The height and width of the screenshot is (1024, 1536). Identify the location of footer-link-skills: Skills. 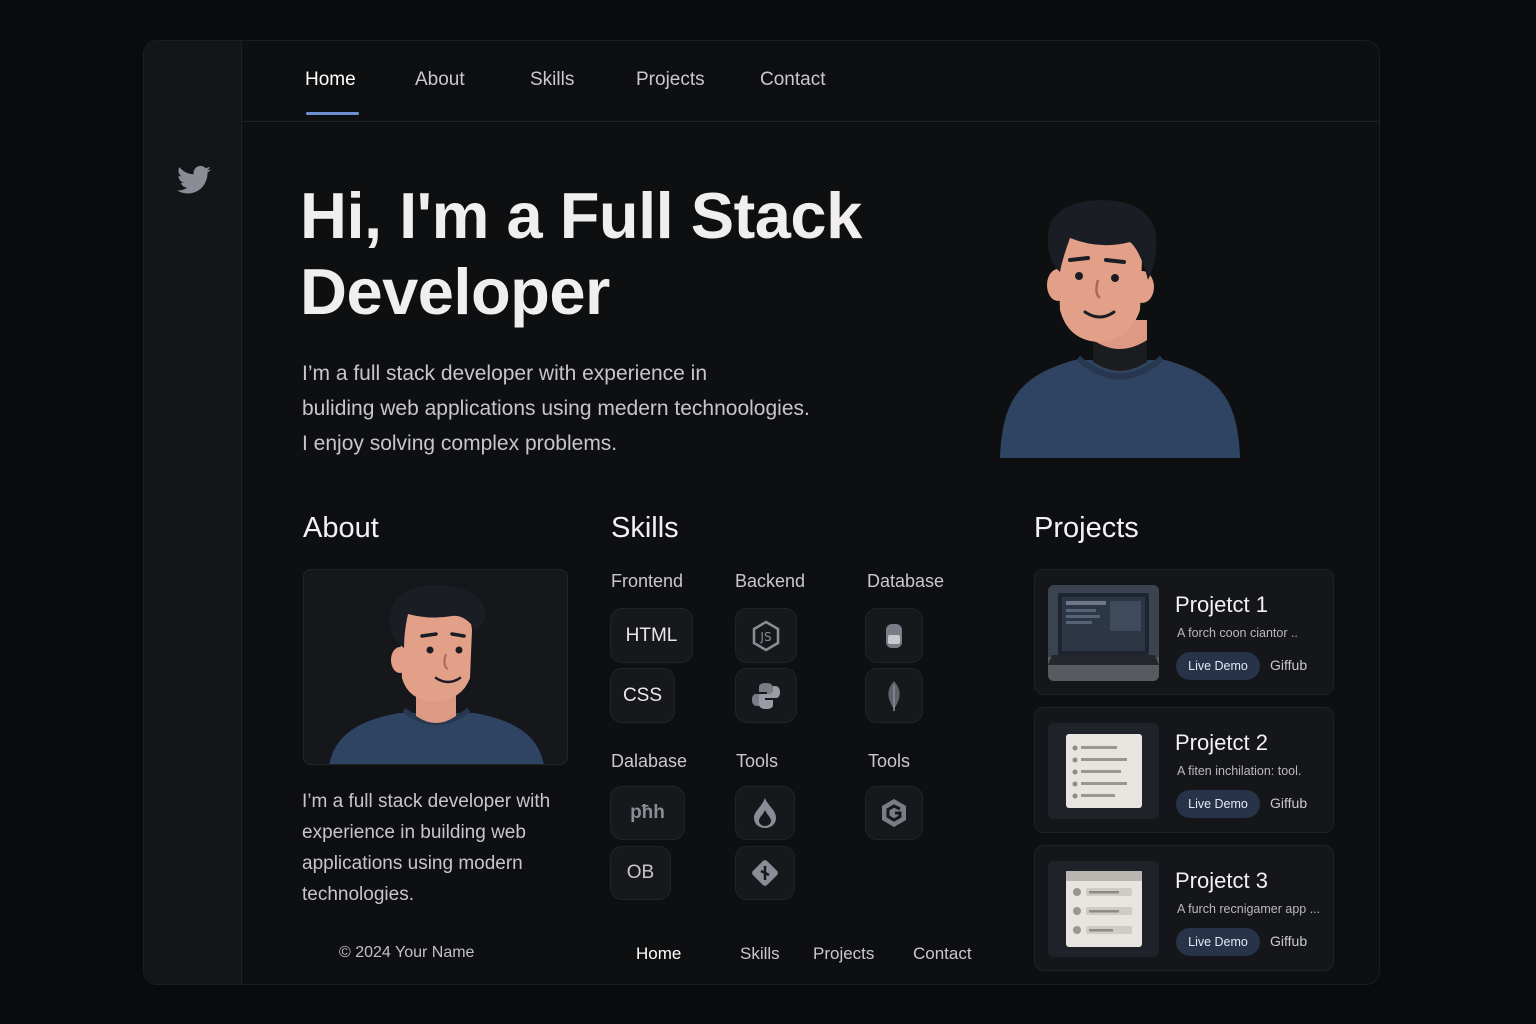
(760, 954).